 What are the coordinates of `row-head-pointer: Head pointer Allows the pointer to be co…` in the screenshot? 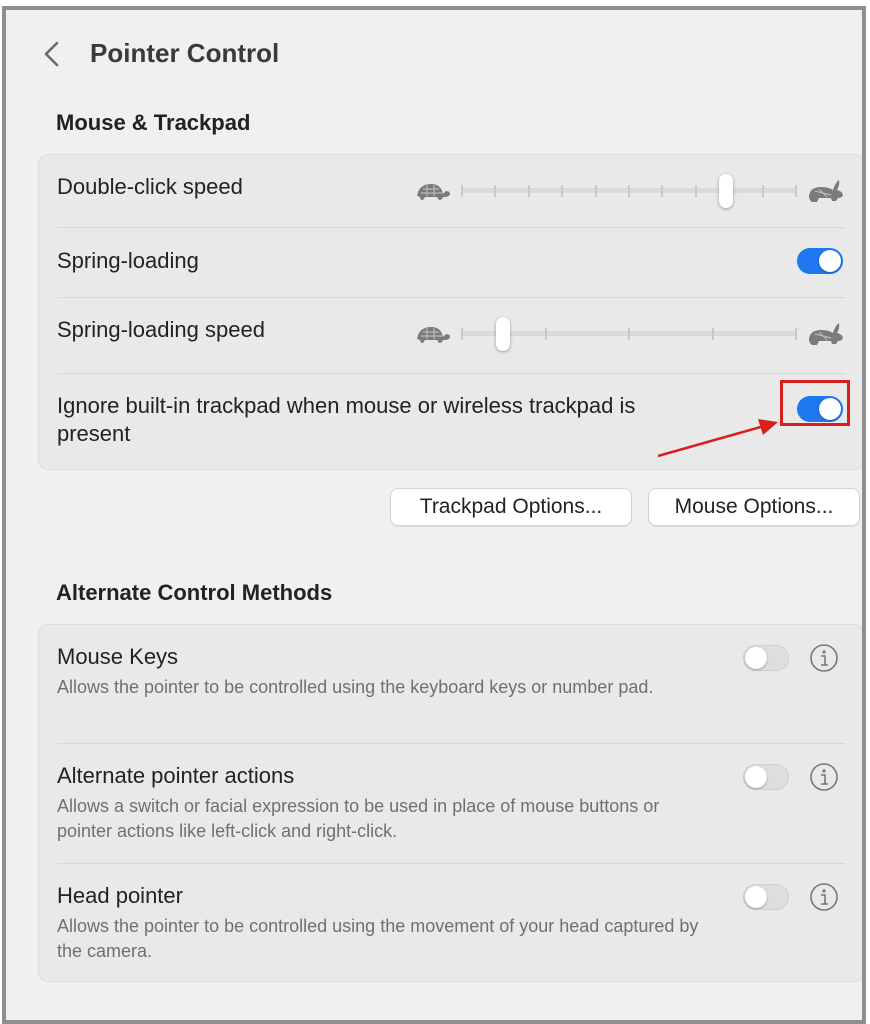 It's located at (451, 922).